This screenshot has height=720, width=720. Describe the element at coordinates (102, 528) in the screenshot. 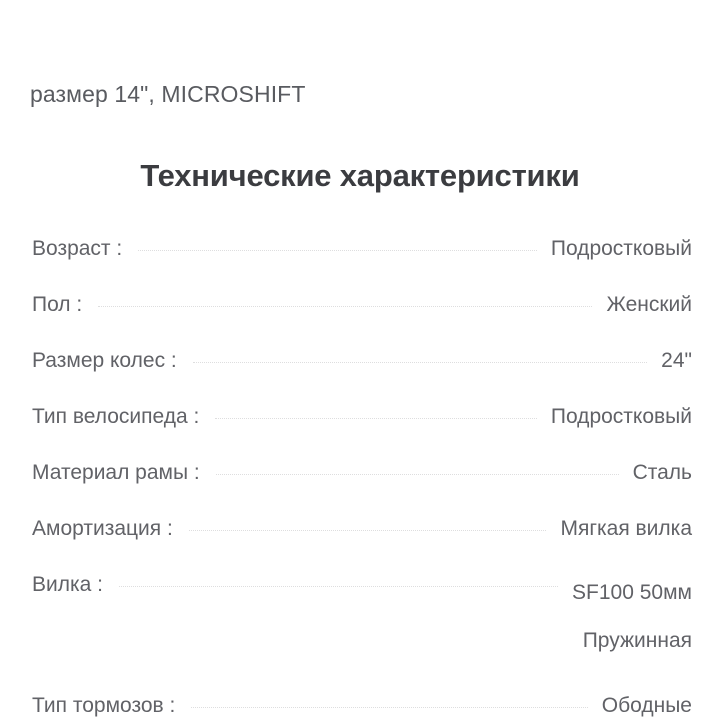

I see `spec-label: Амортизация :` at that location.